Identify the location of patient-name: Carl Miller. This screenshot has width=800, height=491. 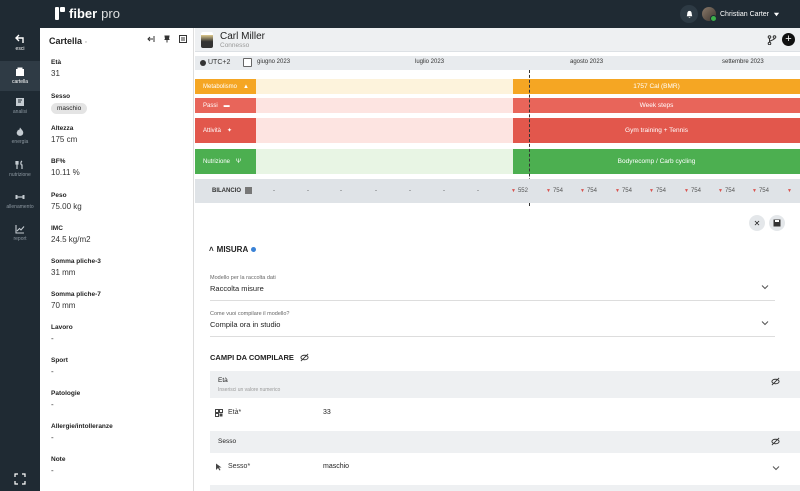
(242, 36).